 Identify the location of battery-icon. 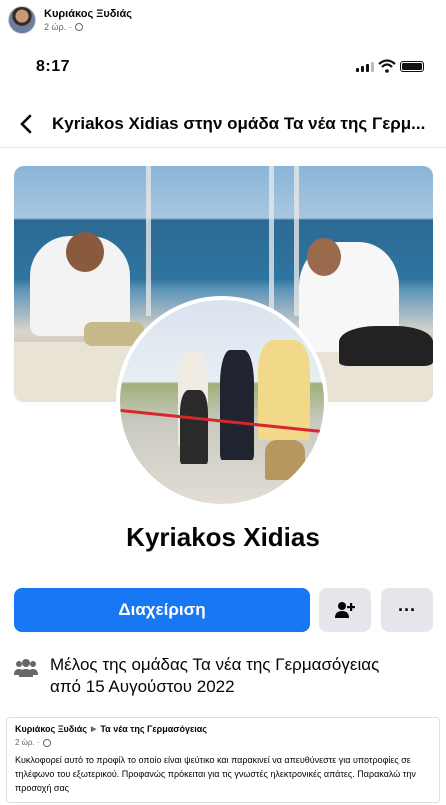
(412, 66).